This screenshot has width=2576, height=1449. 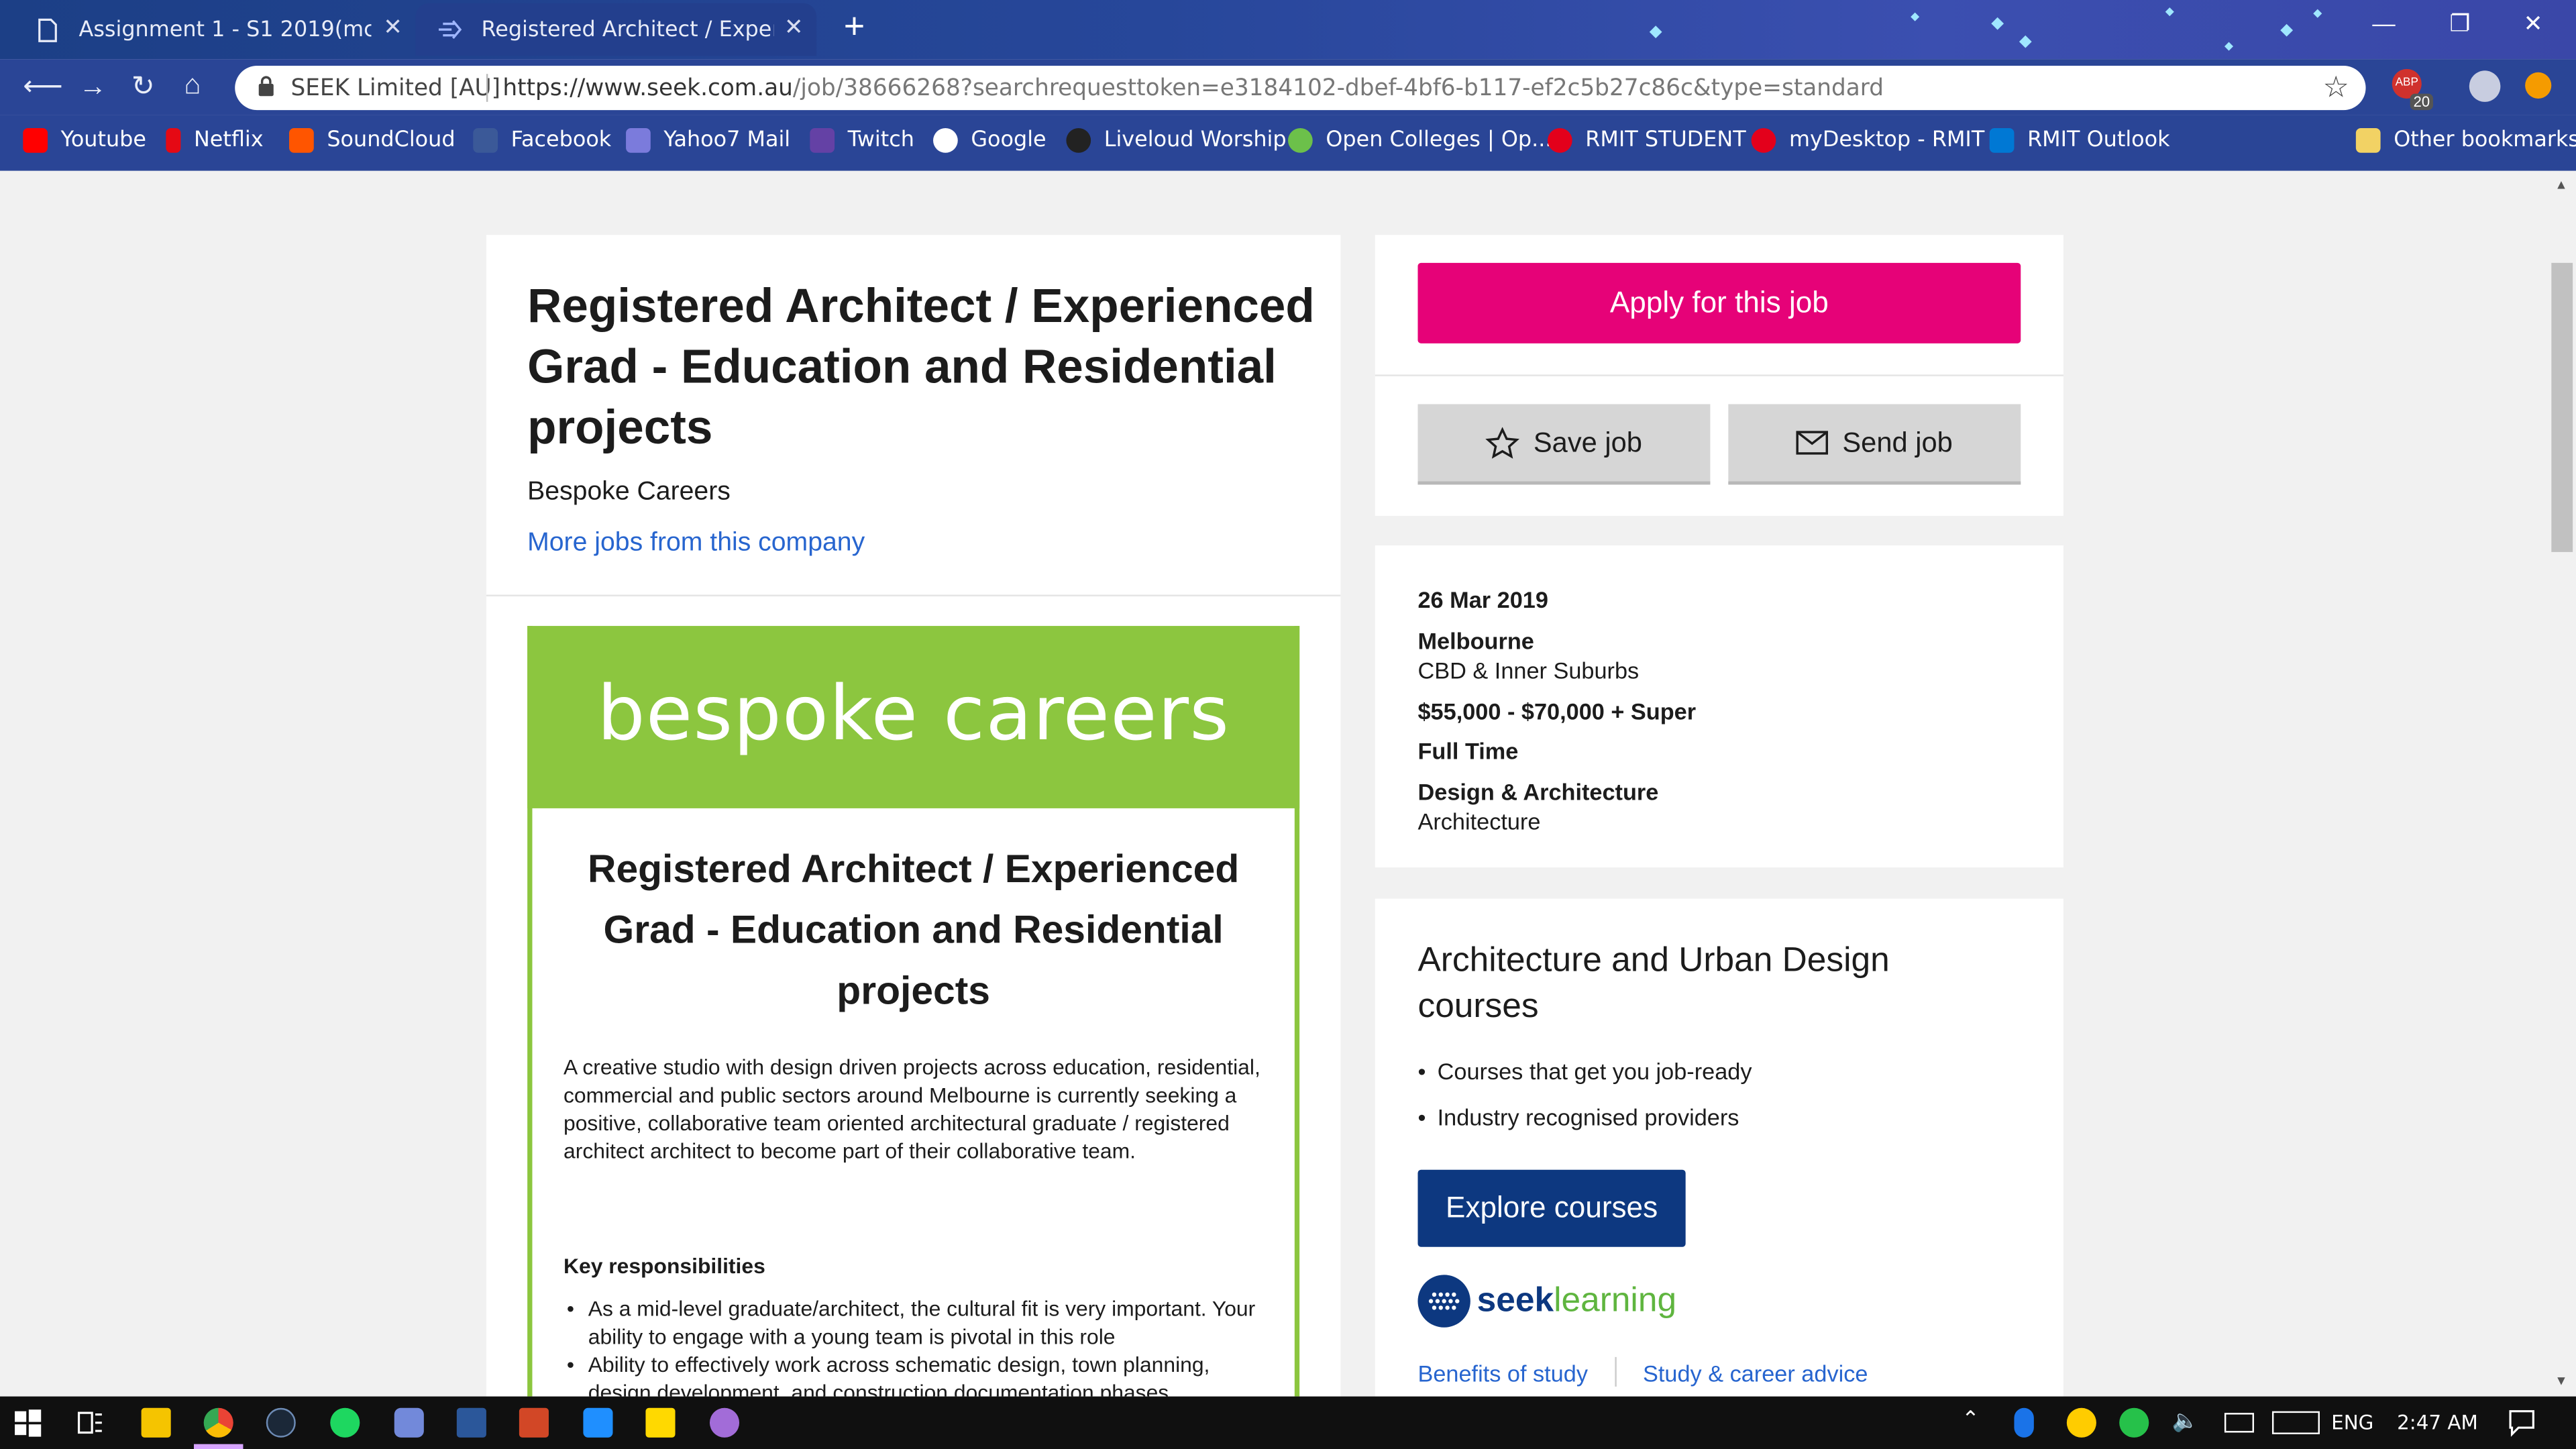 What do you see at coordinates (281, 1422) in the screenshot?
I see `steam-icon` at bounding box center [281, 1422].